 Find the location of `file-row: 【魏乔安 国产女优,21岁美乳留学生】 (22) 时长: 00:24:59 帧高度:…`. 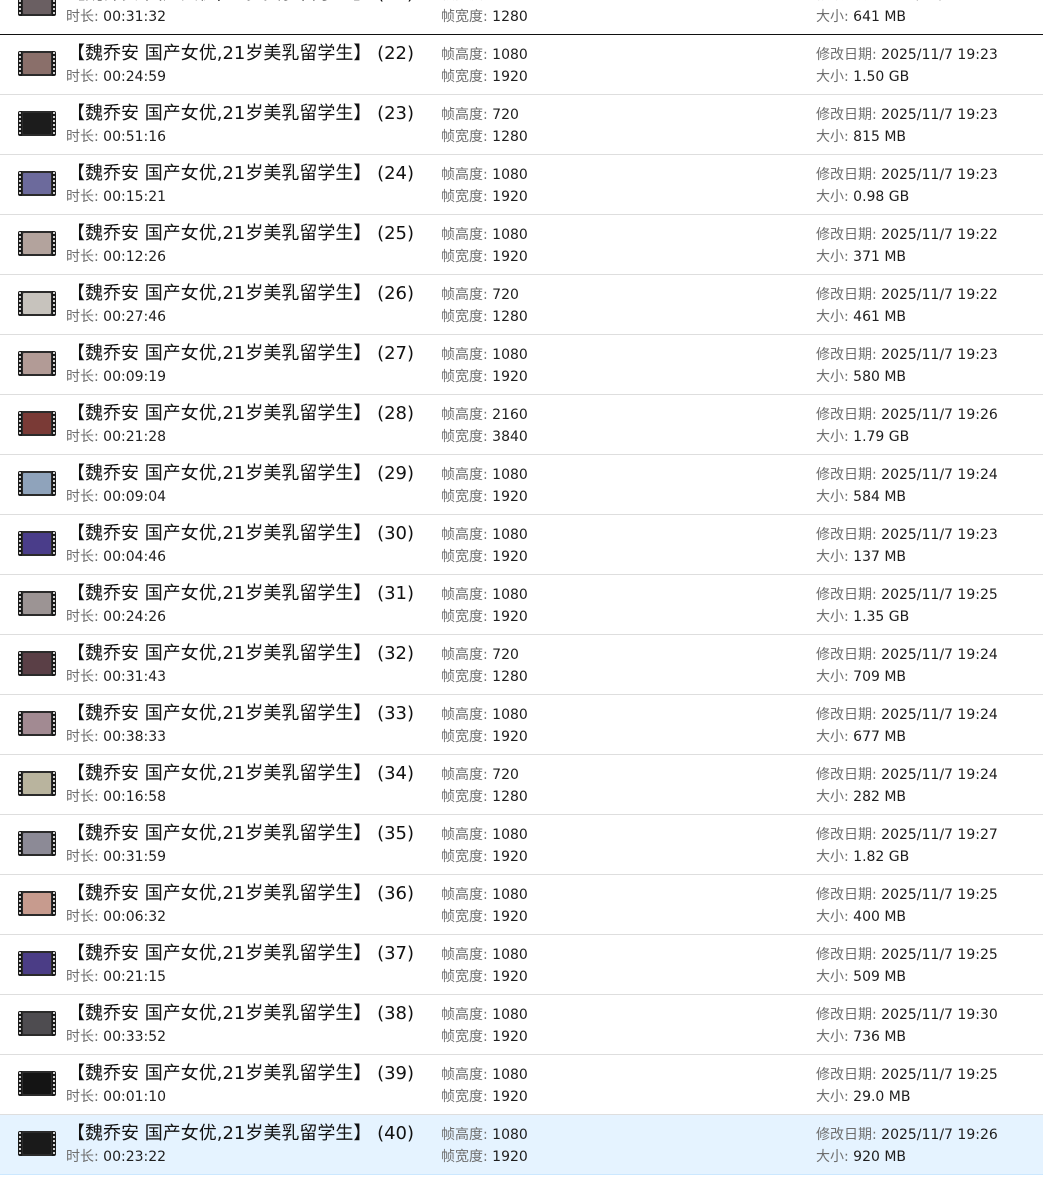

file-row: 【魏乔安 国产女优,21岁美乳留学生】 (22) 时长: 00:24:59 帧高度:… is located at coordinates (521, 65).